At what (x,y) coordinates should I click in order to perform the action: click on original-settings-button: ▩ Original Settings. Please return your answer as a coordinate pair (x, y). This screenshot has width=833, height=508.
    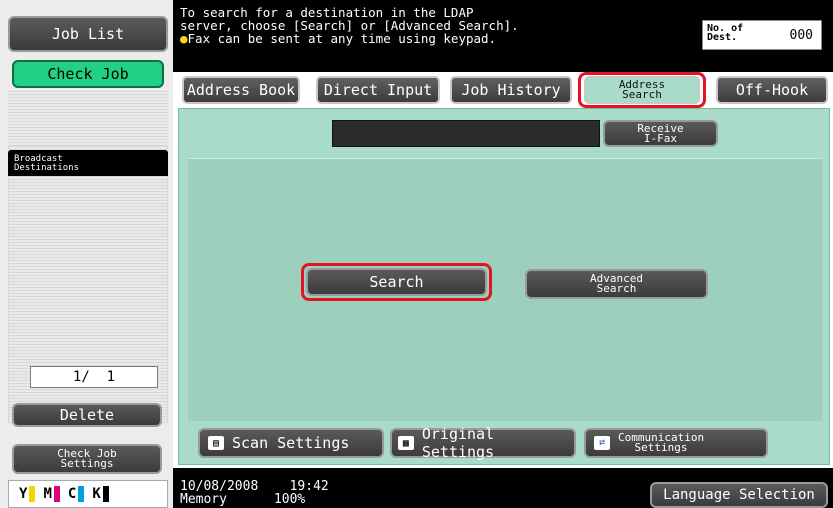
    Looking at the image, I should click on (483, 443).